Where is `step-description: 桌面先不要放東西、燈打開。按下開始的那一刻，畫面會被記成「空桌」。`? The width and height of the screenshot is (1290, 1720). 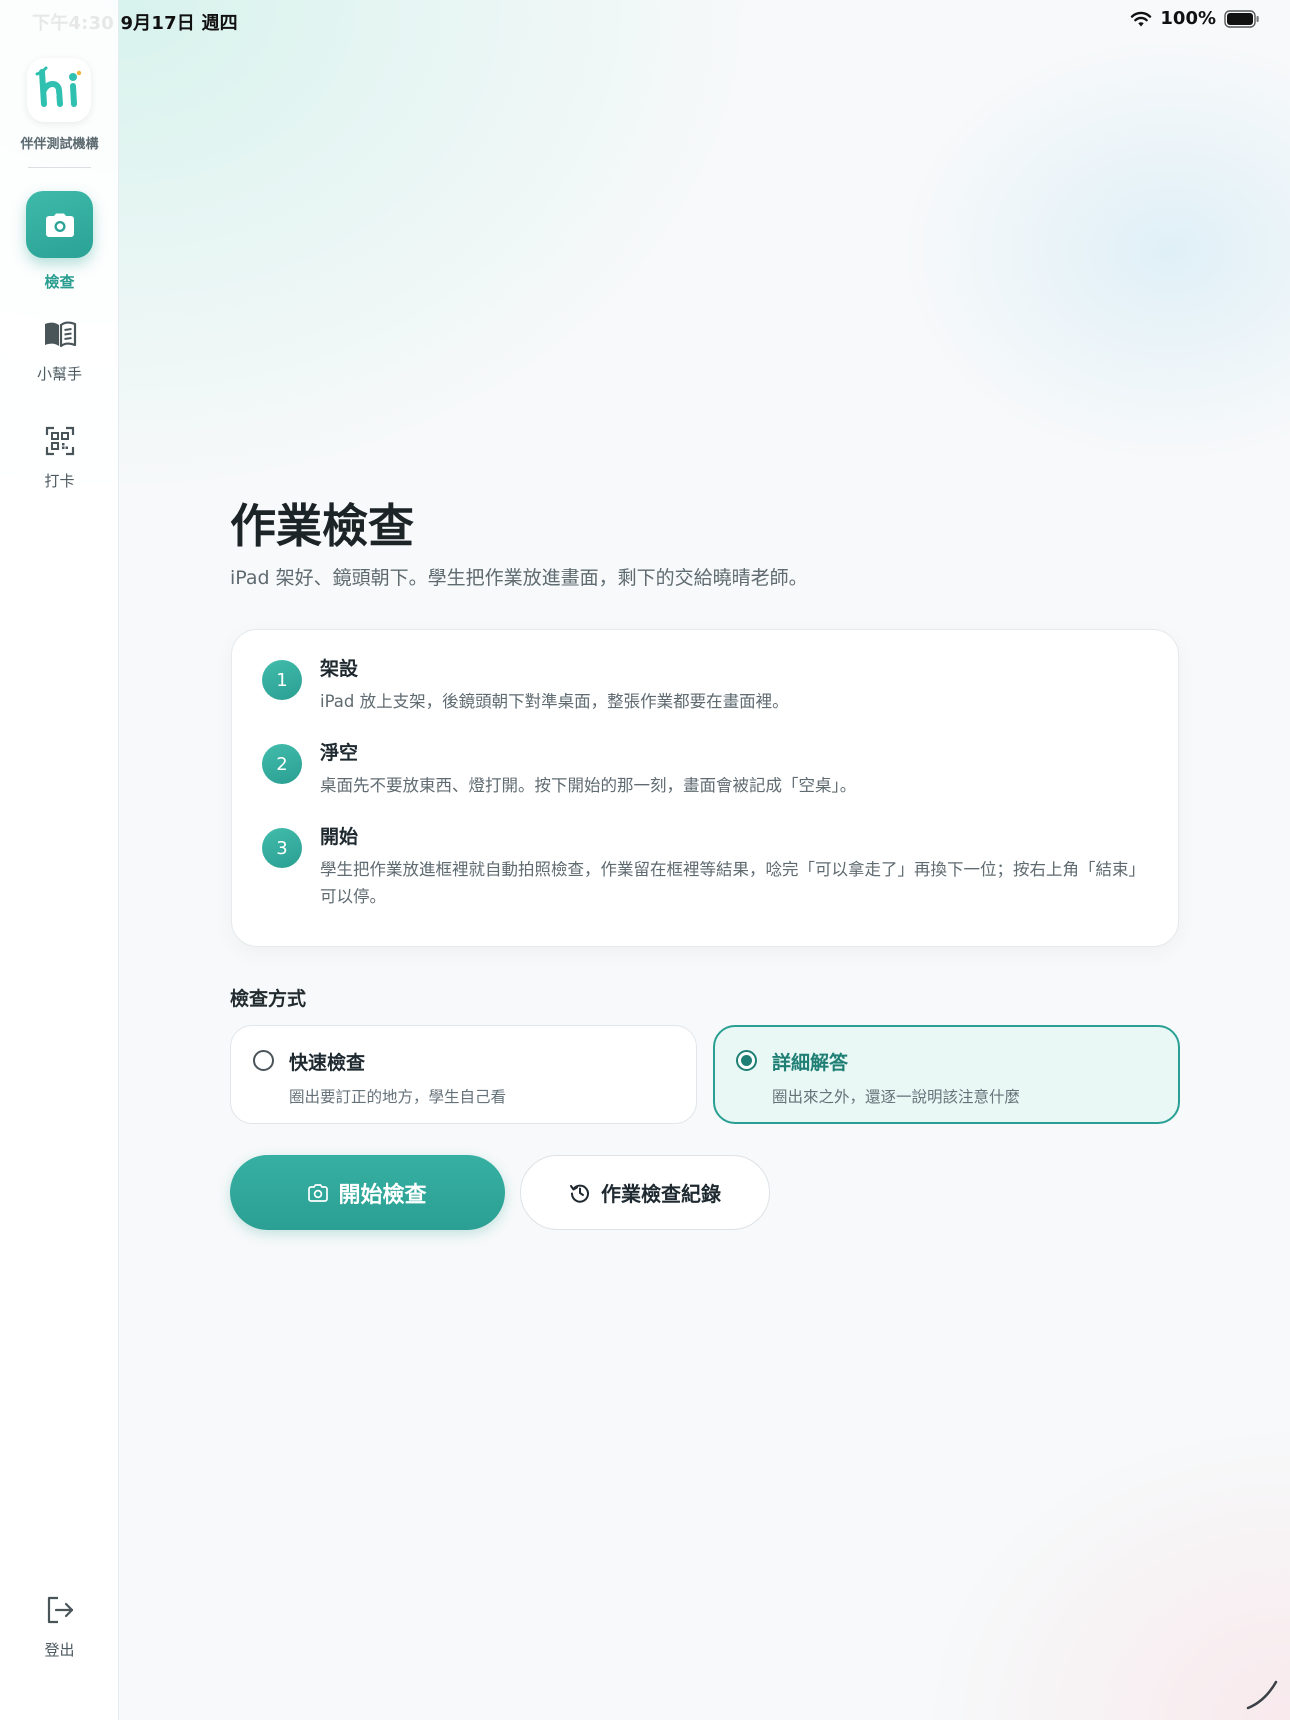 step-description: 桌面先不要放東西、燈打開。按下開始的那一刻，畫面會被記成「空桌」。 is located at coordinates (588, 785).